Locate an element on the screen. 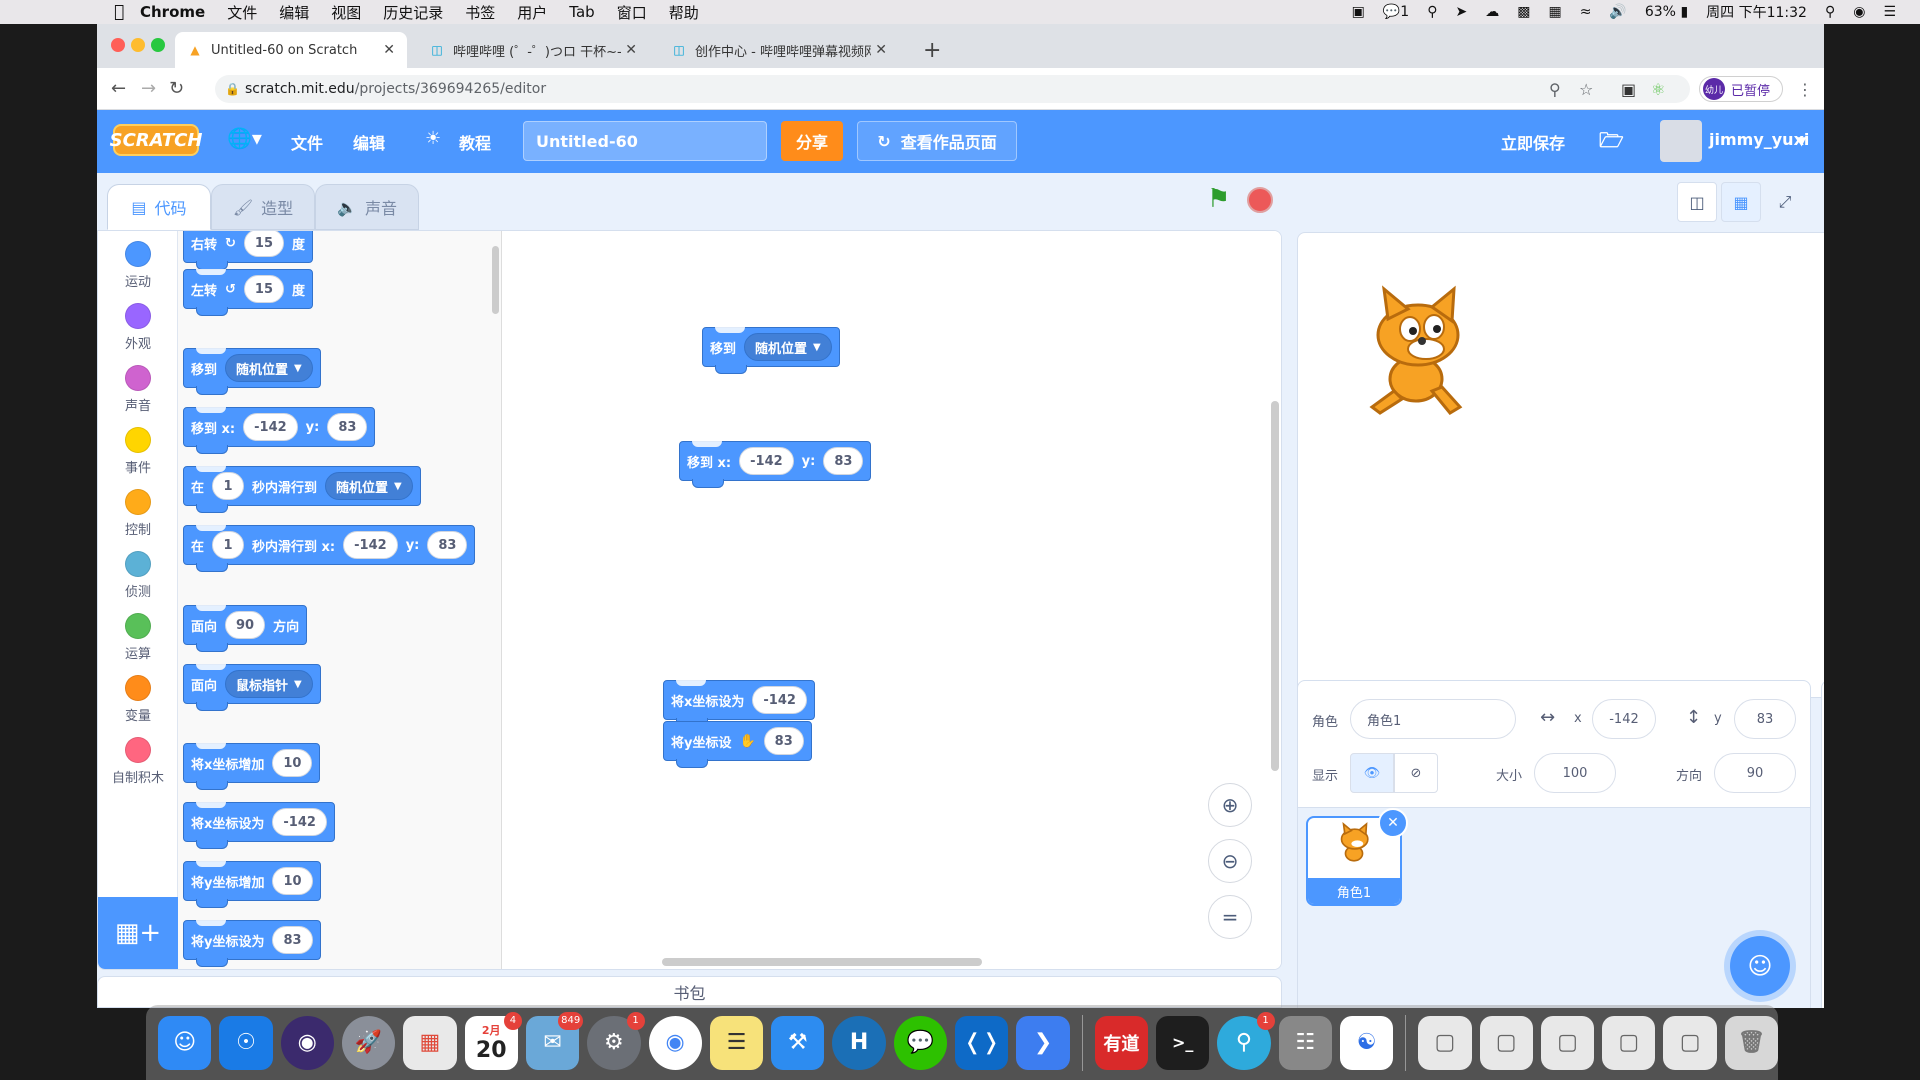 The height and width of the screenshot is (1080, 1920). backpack-bar: 书包 is located at coordinates (689, 992).